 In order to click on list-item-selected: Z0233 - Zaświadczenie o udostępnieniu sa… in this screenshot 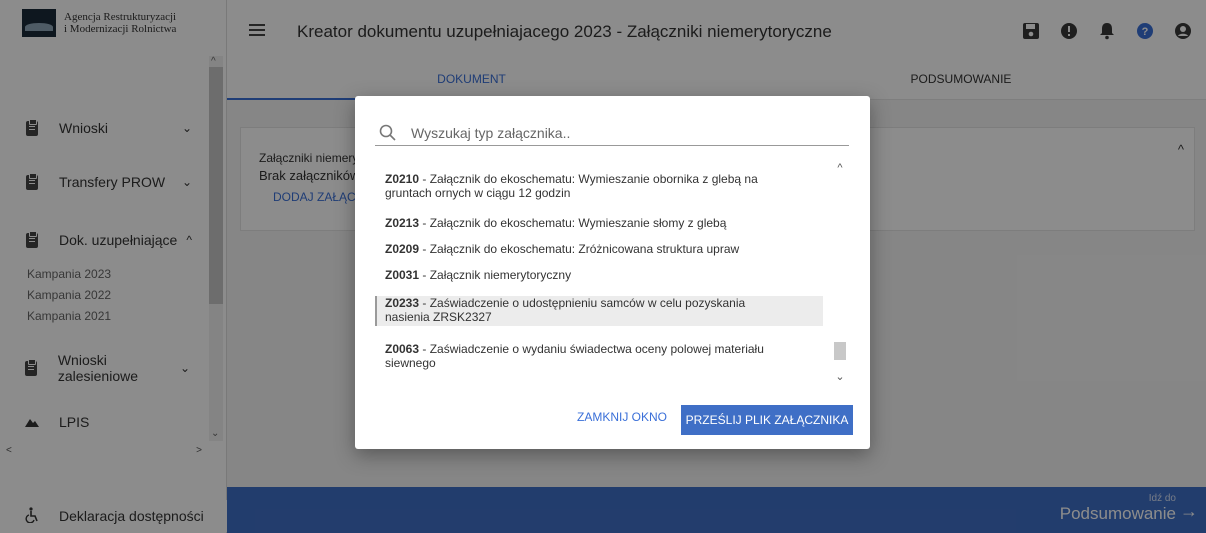, I will do `click(599, 311)`.